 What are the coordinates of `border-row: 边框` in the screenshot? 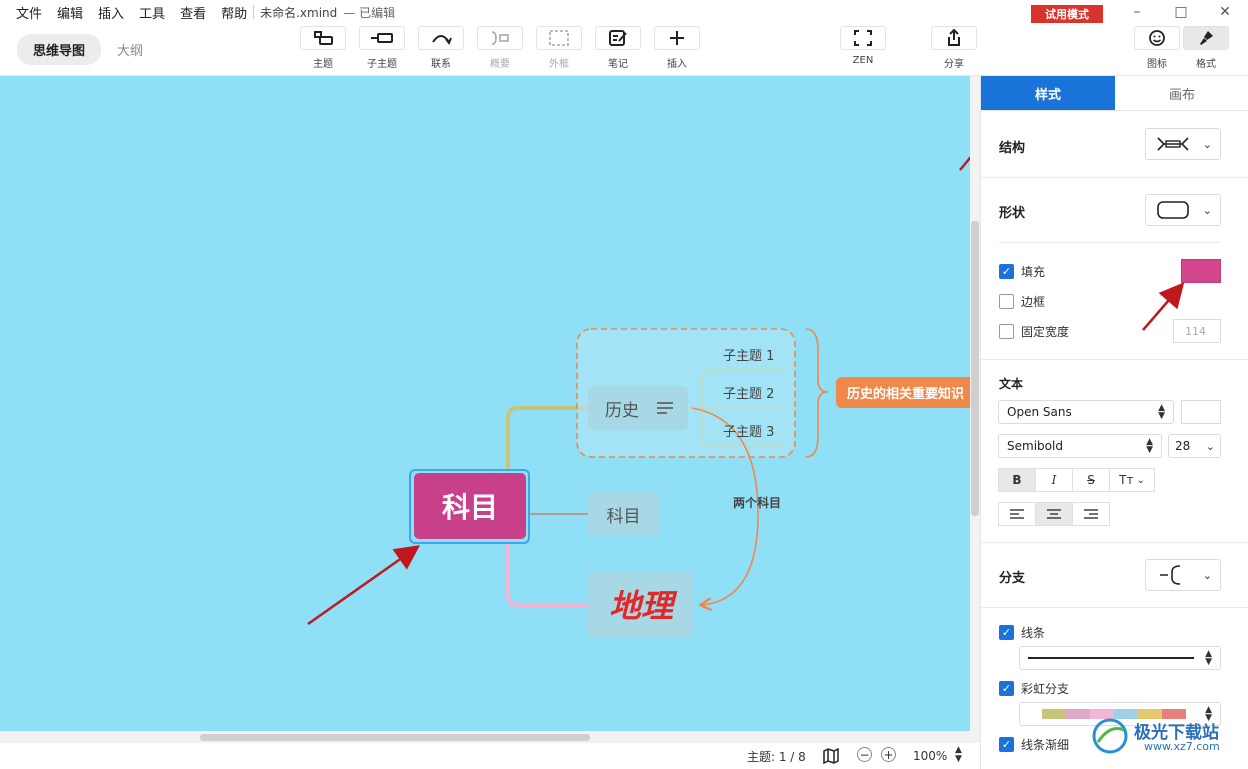 It's located at (1022, 301).